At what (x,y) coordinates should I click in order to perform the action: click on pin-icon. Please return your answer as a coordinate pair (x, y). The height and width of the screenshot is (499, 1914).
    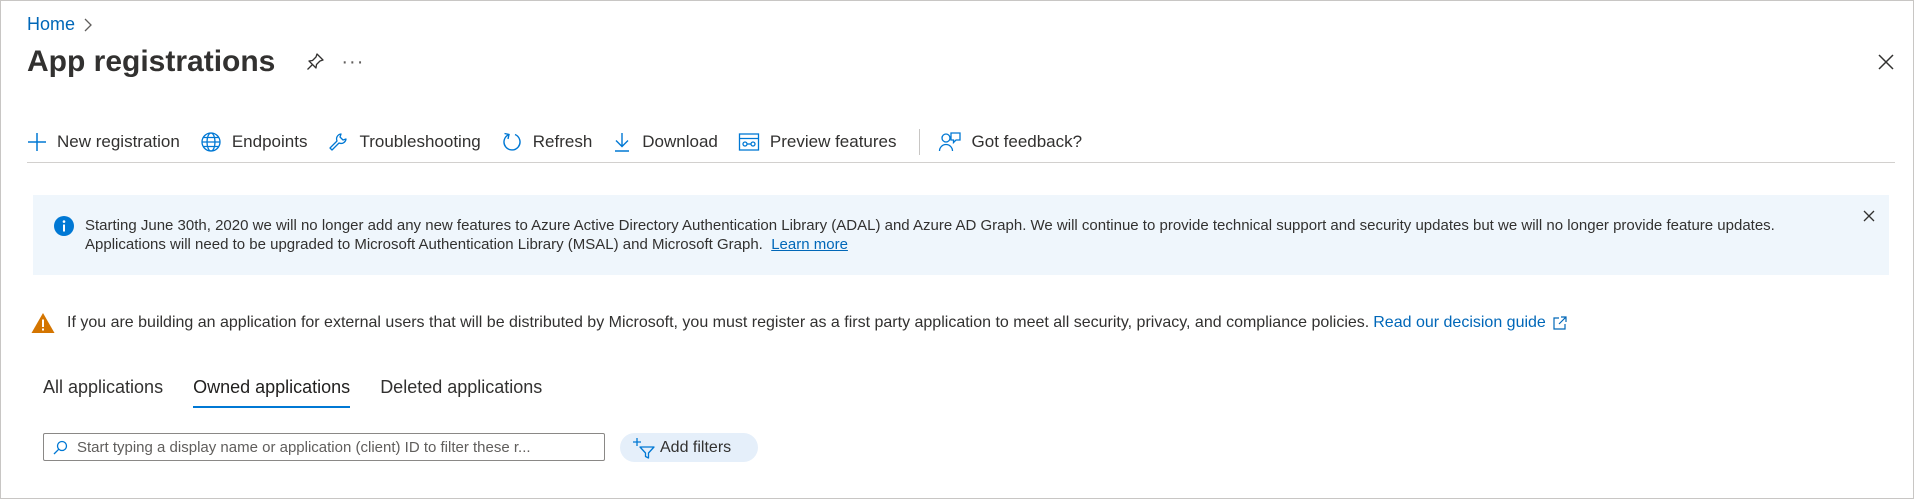
    Looking at the image, I should click on (315, 62).